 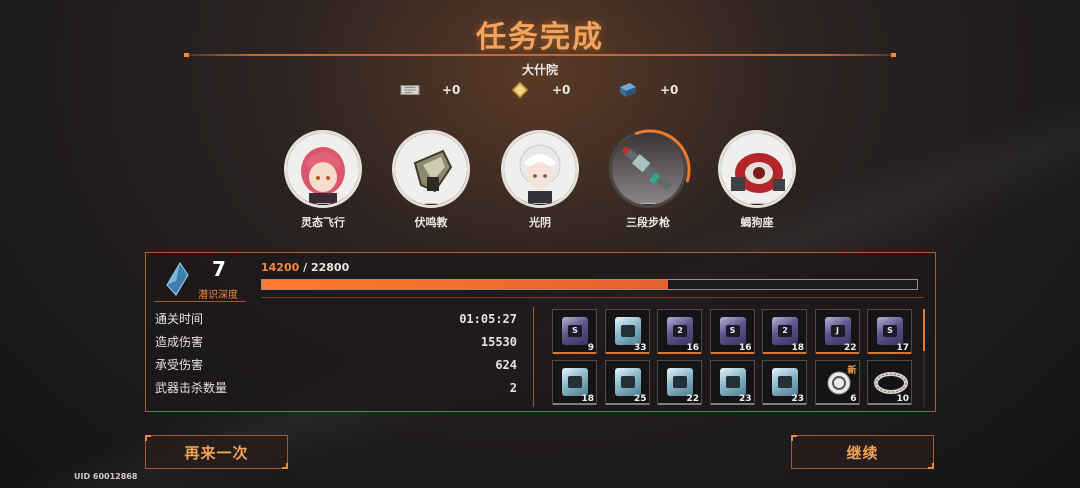 I want to click on loot-item: 33, so click(x=627, y=331).